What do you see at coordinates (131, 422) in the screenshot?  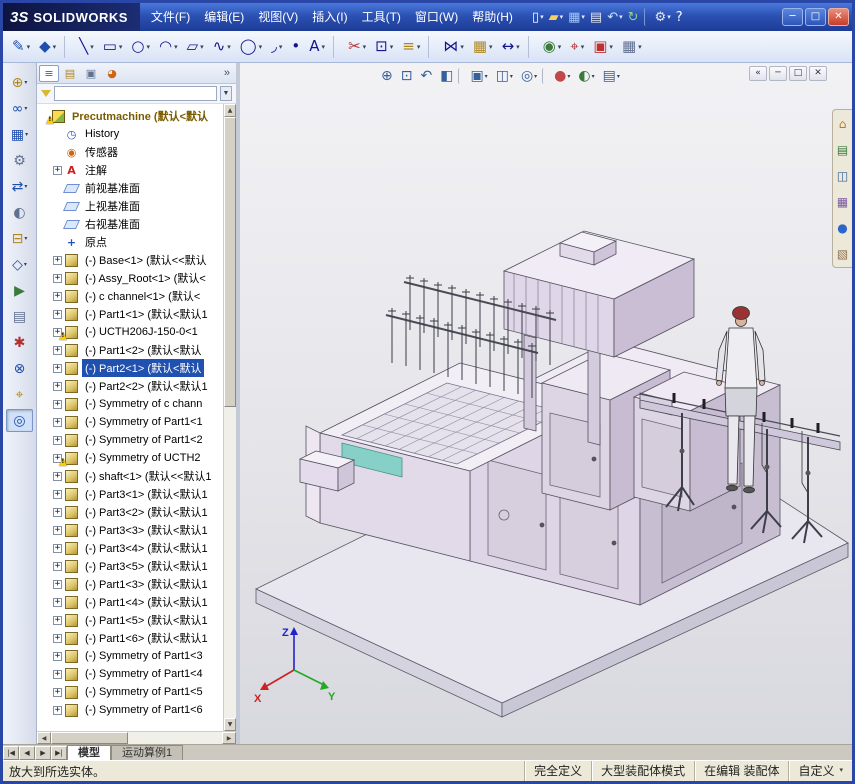 I see `tree-item-sym-part1-1: + (-) Symmetry of Part1<1` at bounding box center [131, 422].